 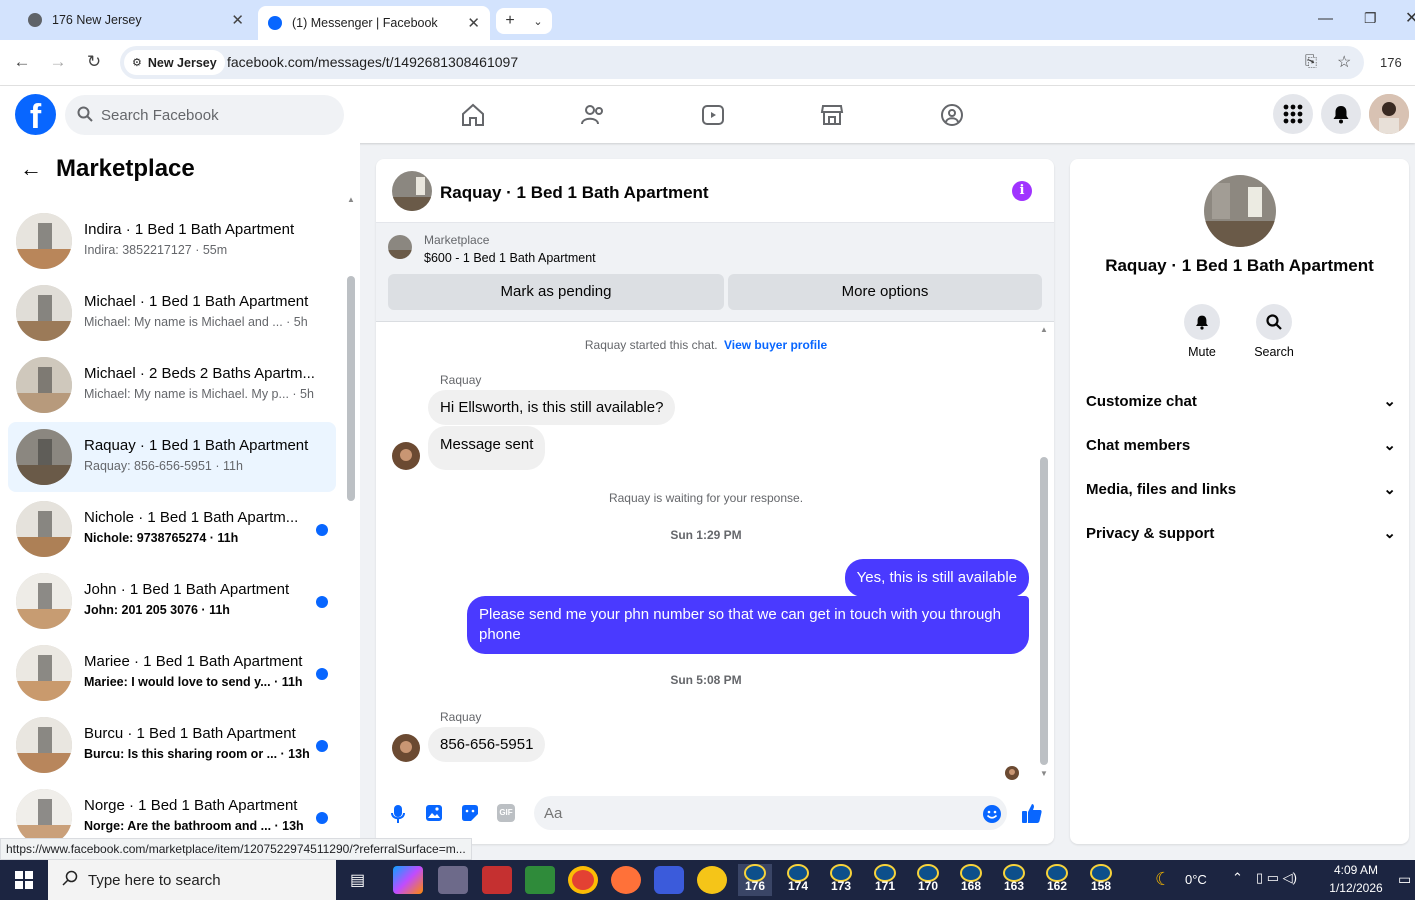 I want to click on profile-label: 176, so click(x=1391, y=62).